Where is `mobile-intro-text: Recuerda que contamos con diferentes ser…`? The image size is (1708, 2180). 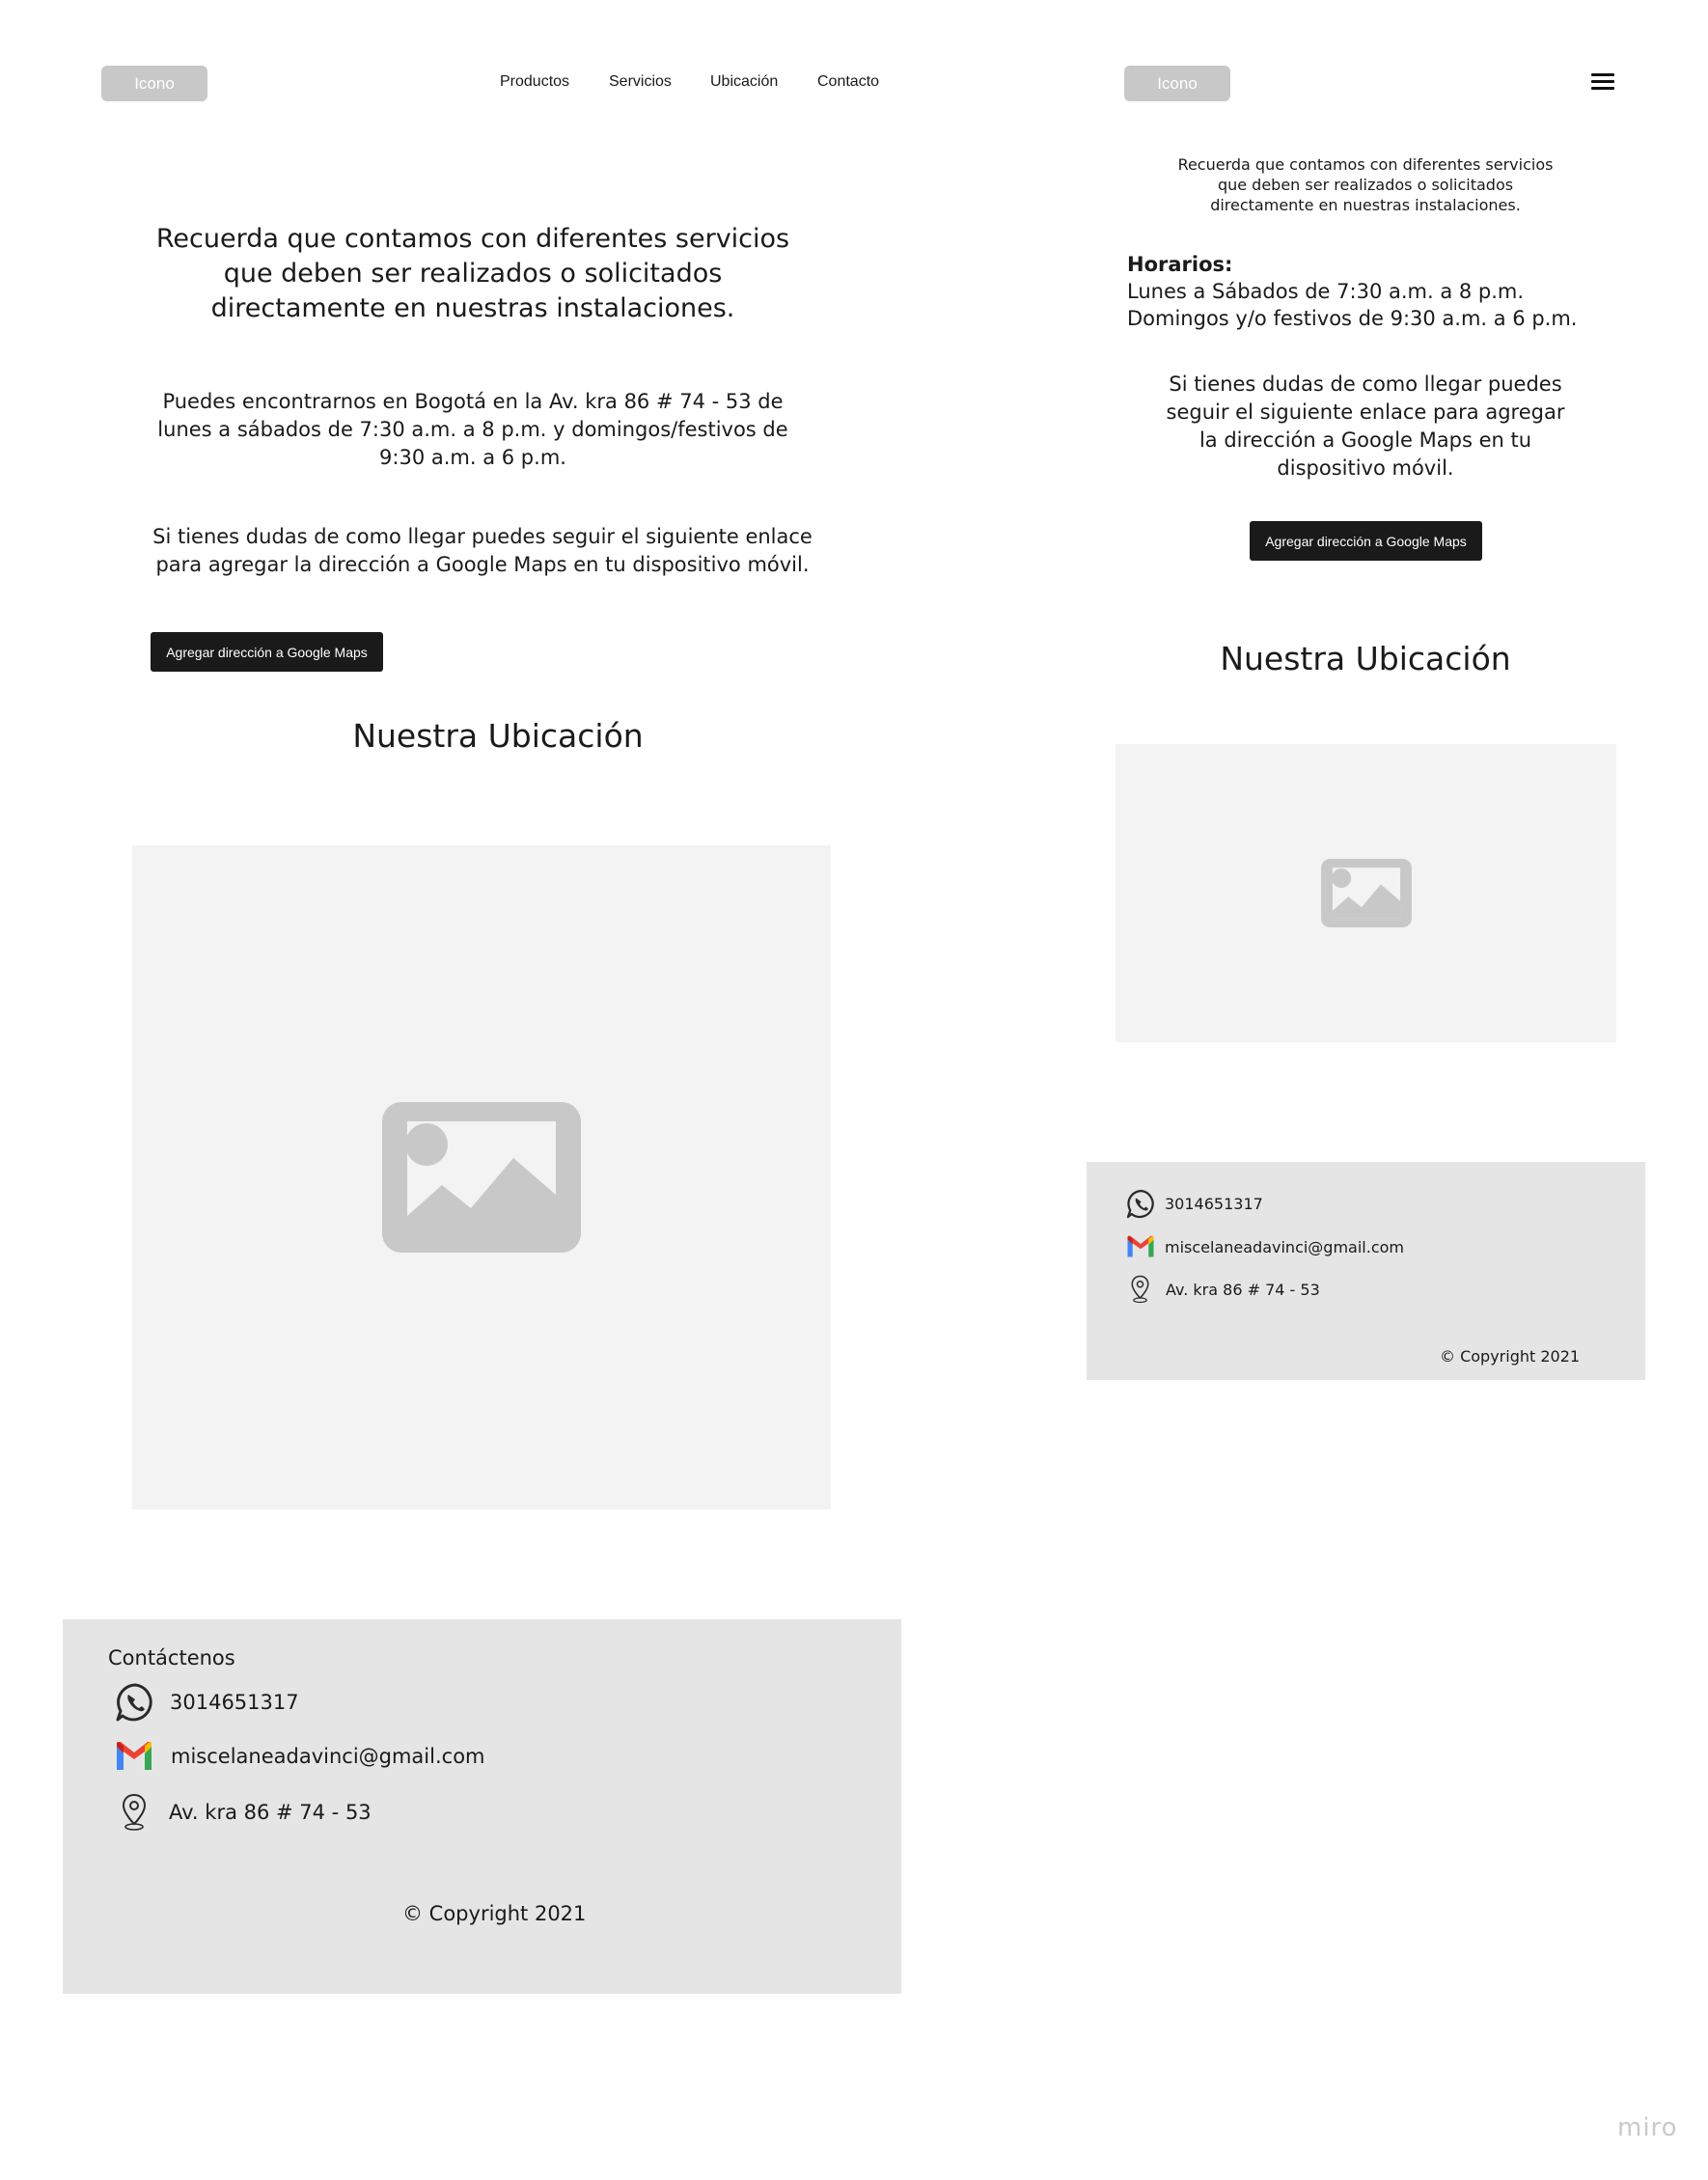 mobile-intro-text: Recuerda que contamos con diferentes ser… is located at coordinates (1365, 184).